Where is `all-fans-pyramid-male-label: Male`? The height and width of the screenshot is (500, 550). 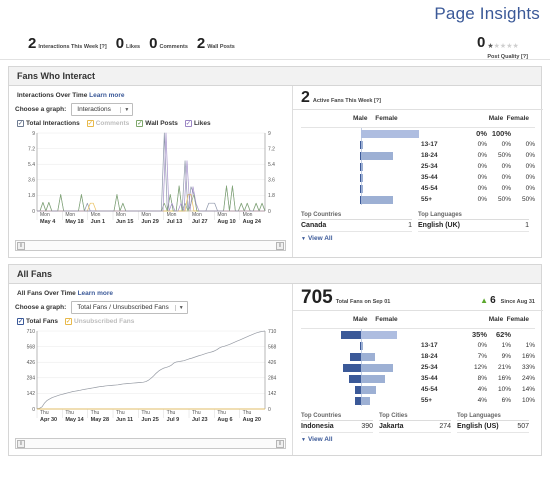
all-fans-pyramid-male-label: Male is located at coordinates (360, 319).